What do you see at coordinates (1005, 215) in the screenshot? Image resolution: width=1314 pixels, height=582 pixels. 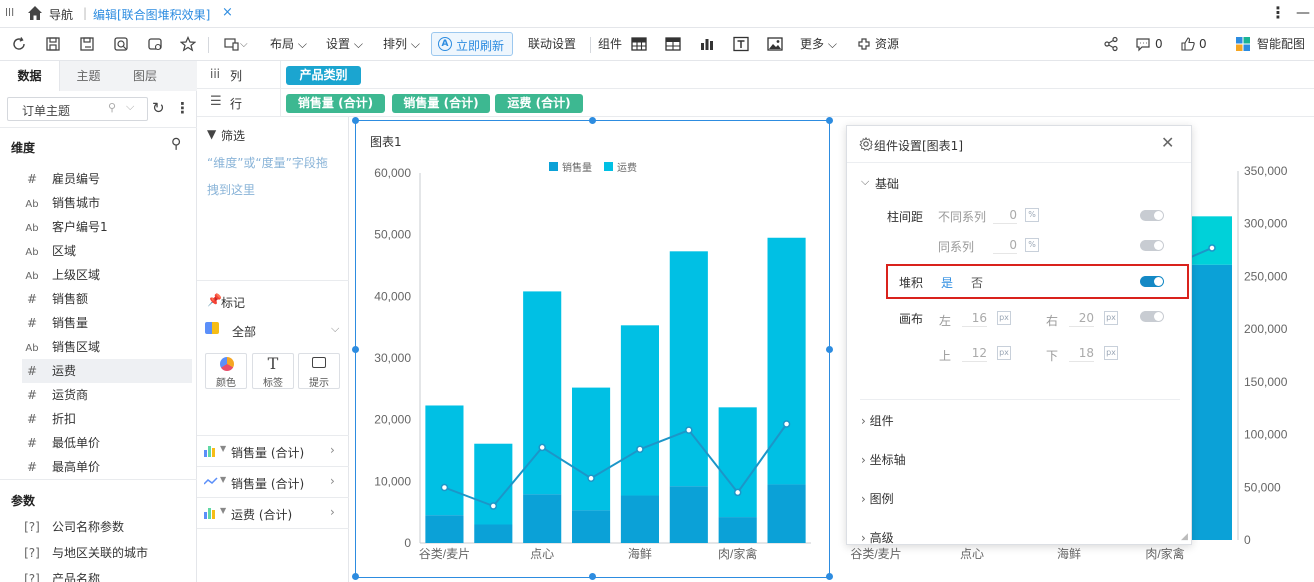 I see `diff-series-input: 0` at bounding box center [1005, 215].